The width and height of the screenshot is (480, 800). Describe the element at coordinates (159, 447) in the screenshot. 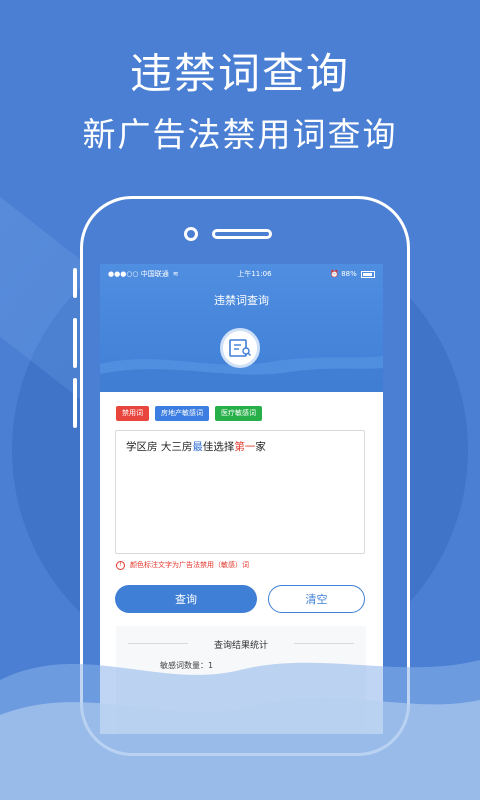

I see `input-text-segment: 学区房 大三房` at that location.